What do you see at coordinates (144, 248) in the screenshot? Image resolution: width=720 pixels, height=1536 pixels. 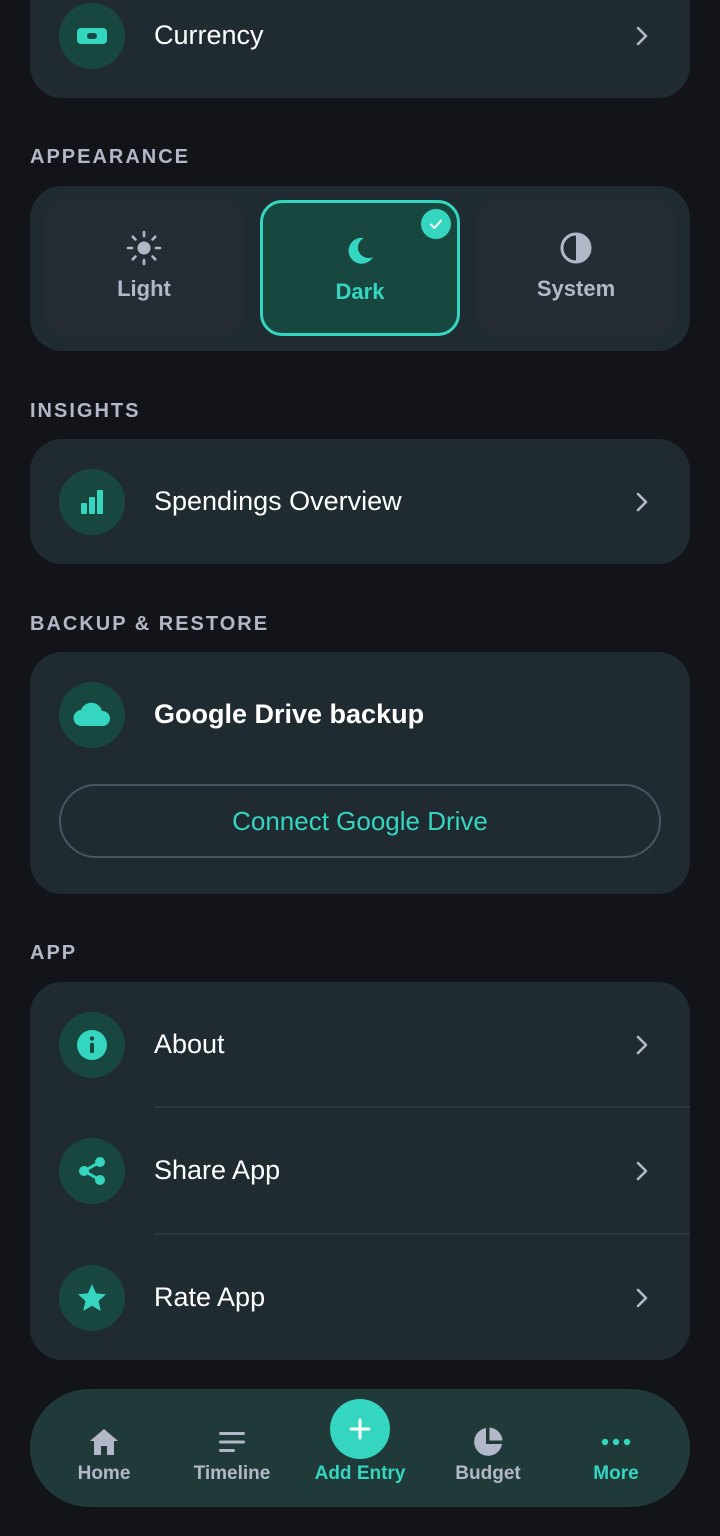 I see `sun-icon` at bounding box center [144, 248].